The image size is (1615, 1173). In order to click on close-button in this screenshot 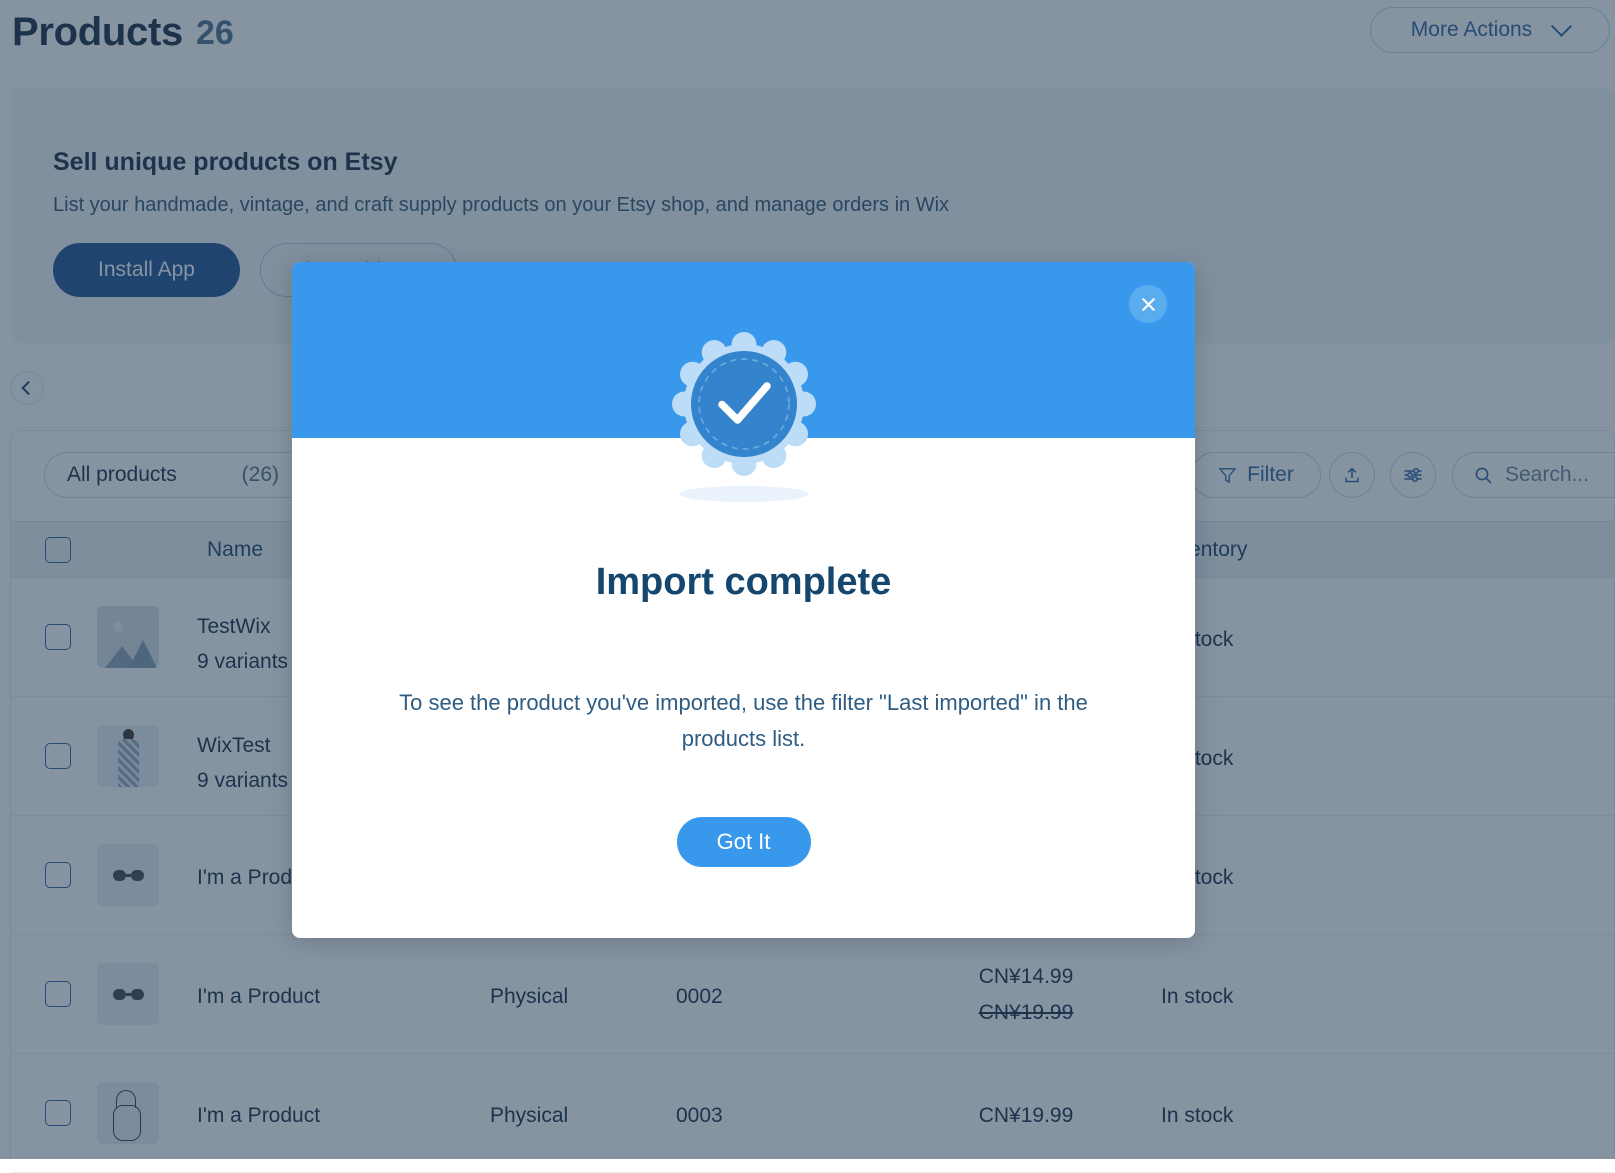, I will do `click(1148, 304)`.